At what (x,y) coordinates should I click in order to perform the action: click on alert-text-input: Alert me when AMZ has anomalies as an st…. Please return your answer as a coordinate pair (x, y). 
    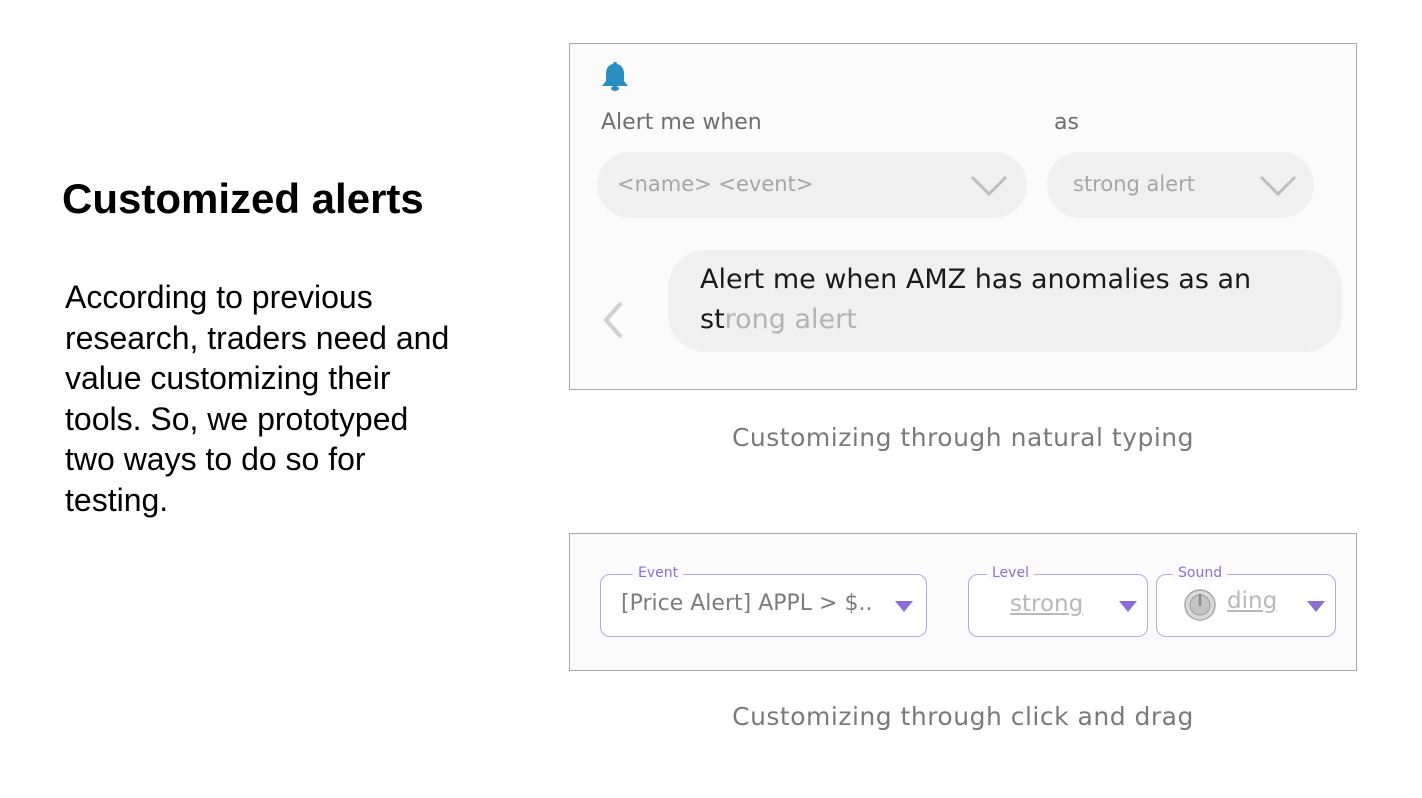
    Looking at the image, I should click on (1005, 301).